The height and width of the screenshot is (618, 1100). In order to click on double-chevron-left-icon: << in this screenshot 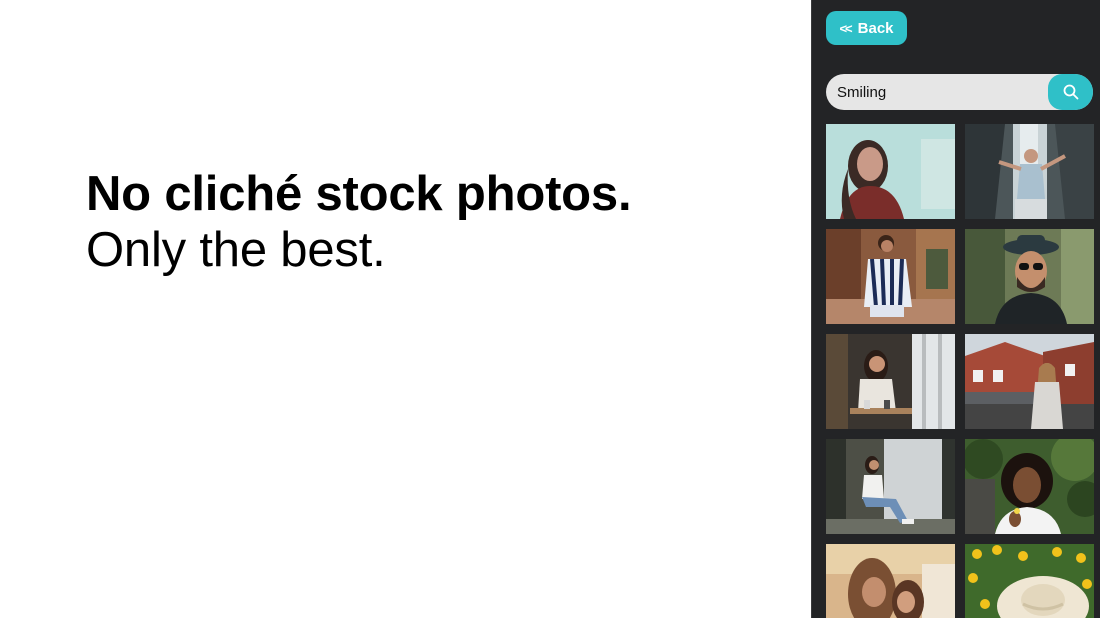, I will do `click(845, 28)`.